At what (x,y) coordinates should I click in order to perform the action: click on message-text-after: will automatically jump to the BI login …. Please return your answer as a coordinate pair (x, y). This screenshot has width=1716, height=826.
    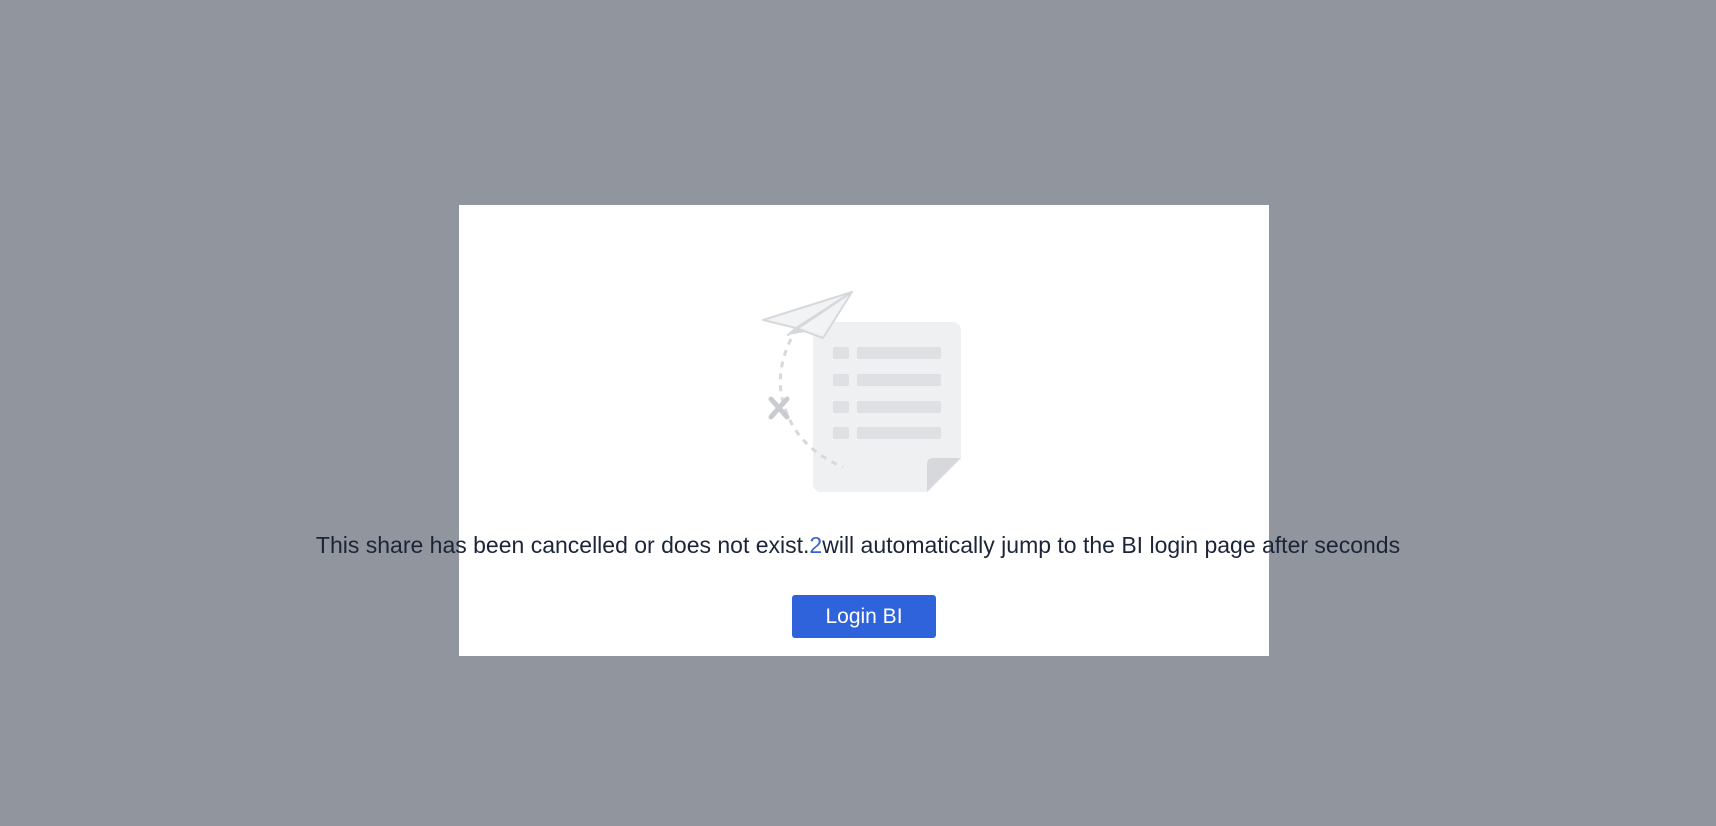
    Looking at the image, I should click on (1111, 545).